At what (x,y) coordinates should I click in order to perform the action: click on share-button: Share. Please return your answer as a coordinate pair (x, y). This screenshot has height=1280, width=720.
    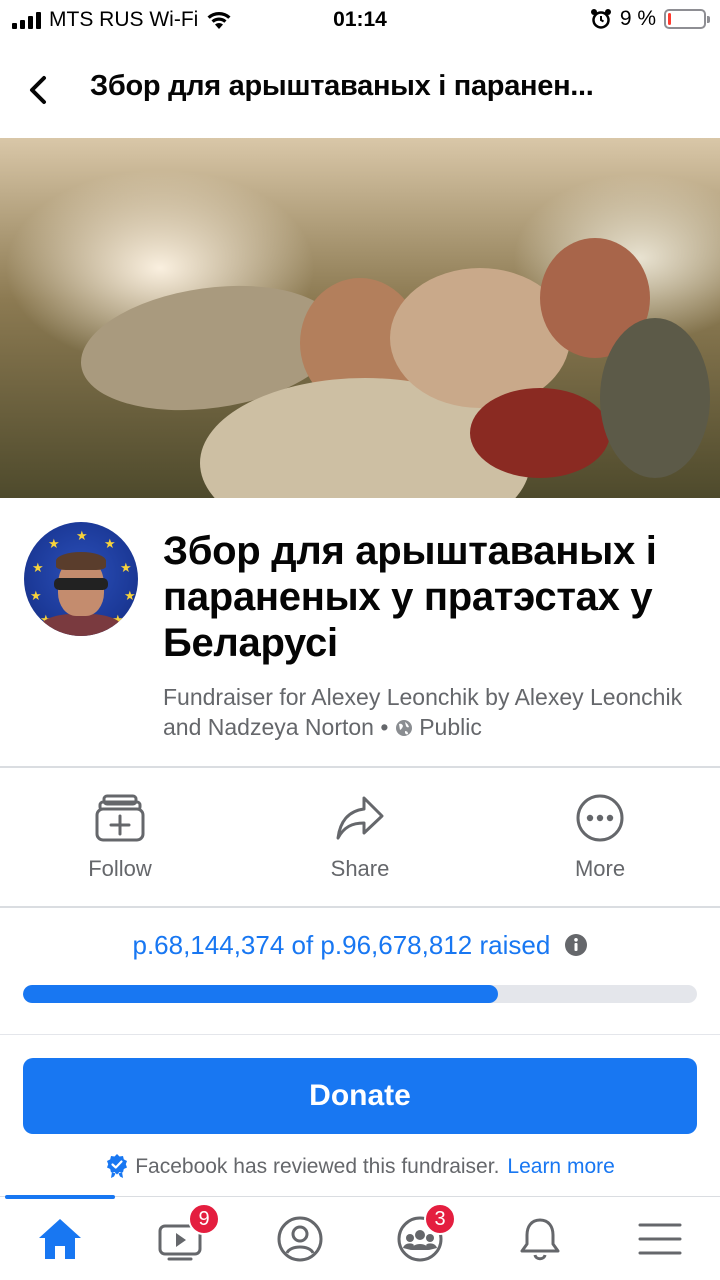
    Looking at the image, I should click on (360, 838).